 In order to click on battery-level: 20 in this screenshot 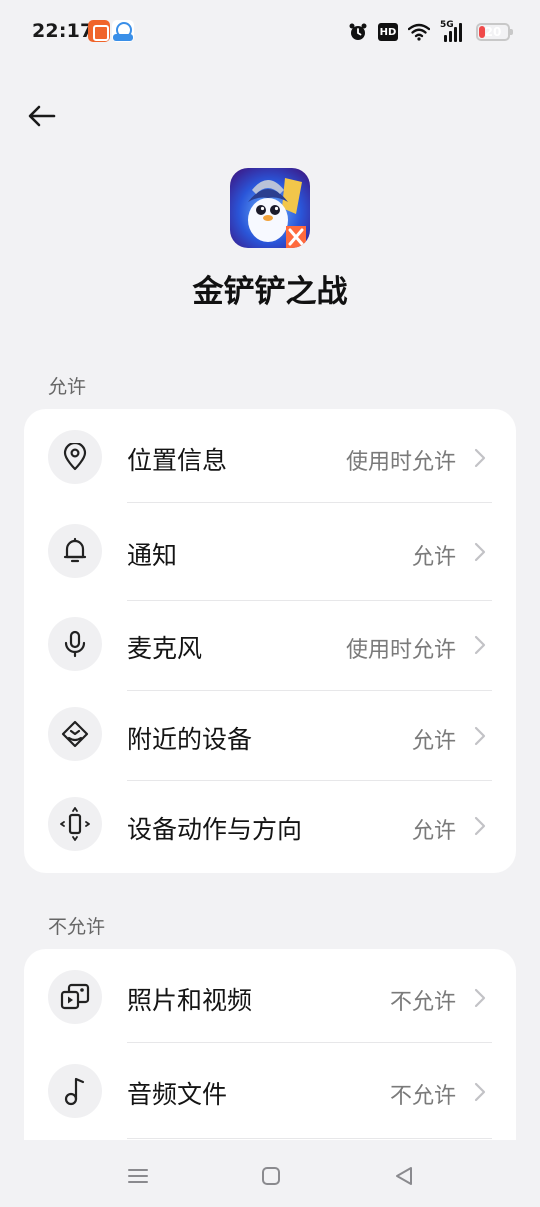, I will do `click(493, 32)`.